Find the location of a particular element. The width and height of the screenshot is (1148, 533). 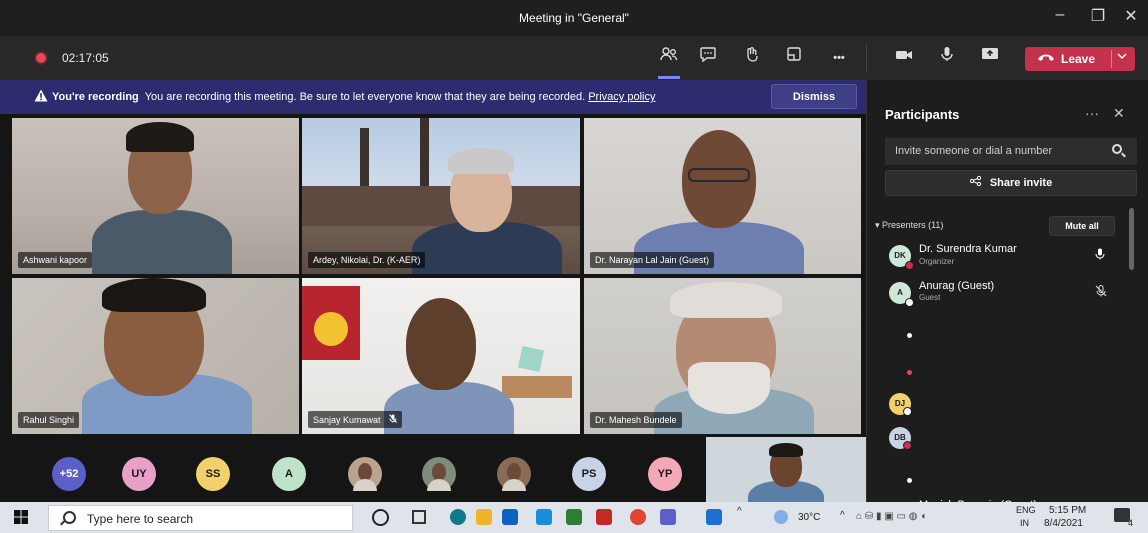

chrome-icon is located at coordinates (638, 517).